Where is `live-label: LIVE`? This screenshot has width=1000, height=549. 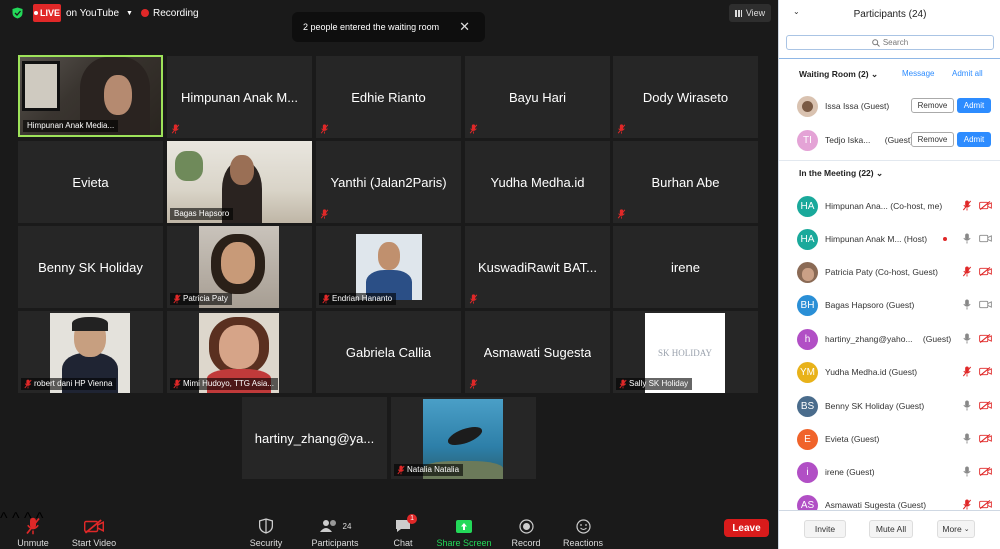 live-label: LIVE is located at coordinates (49, 13).